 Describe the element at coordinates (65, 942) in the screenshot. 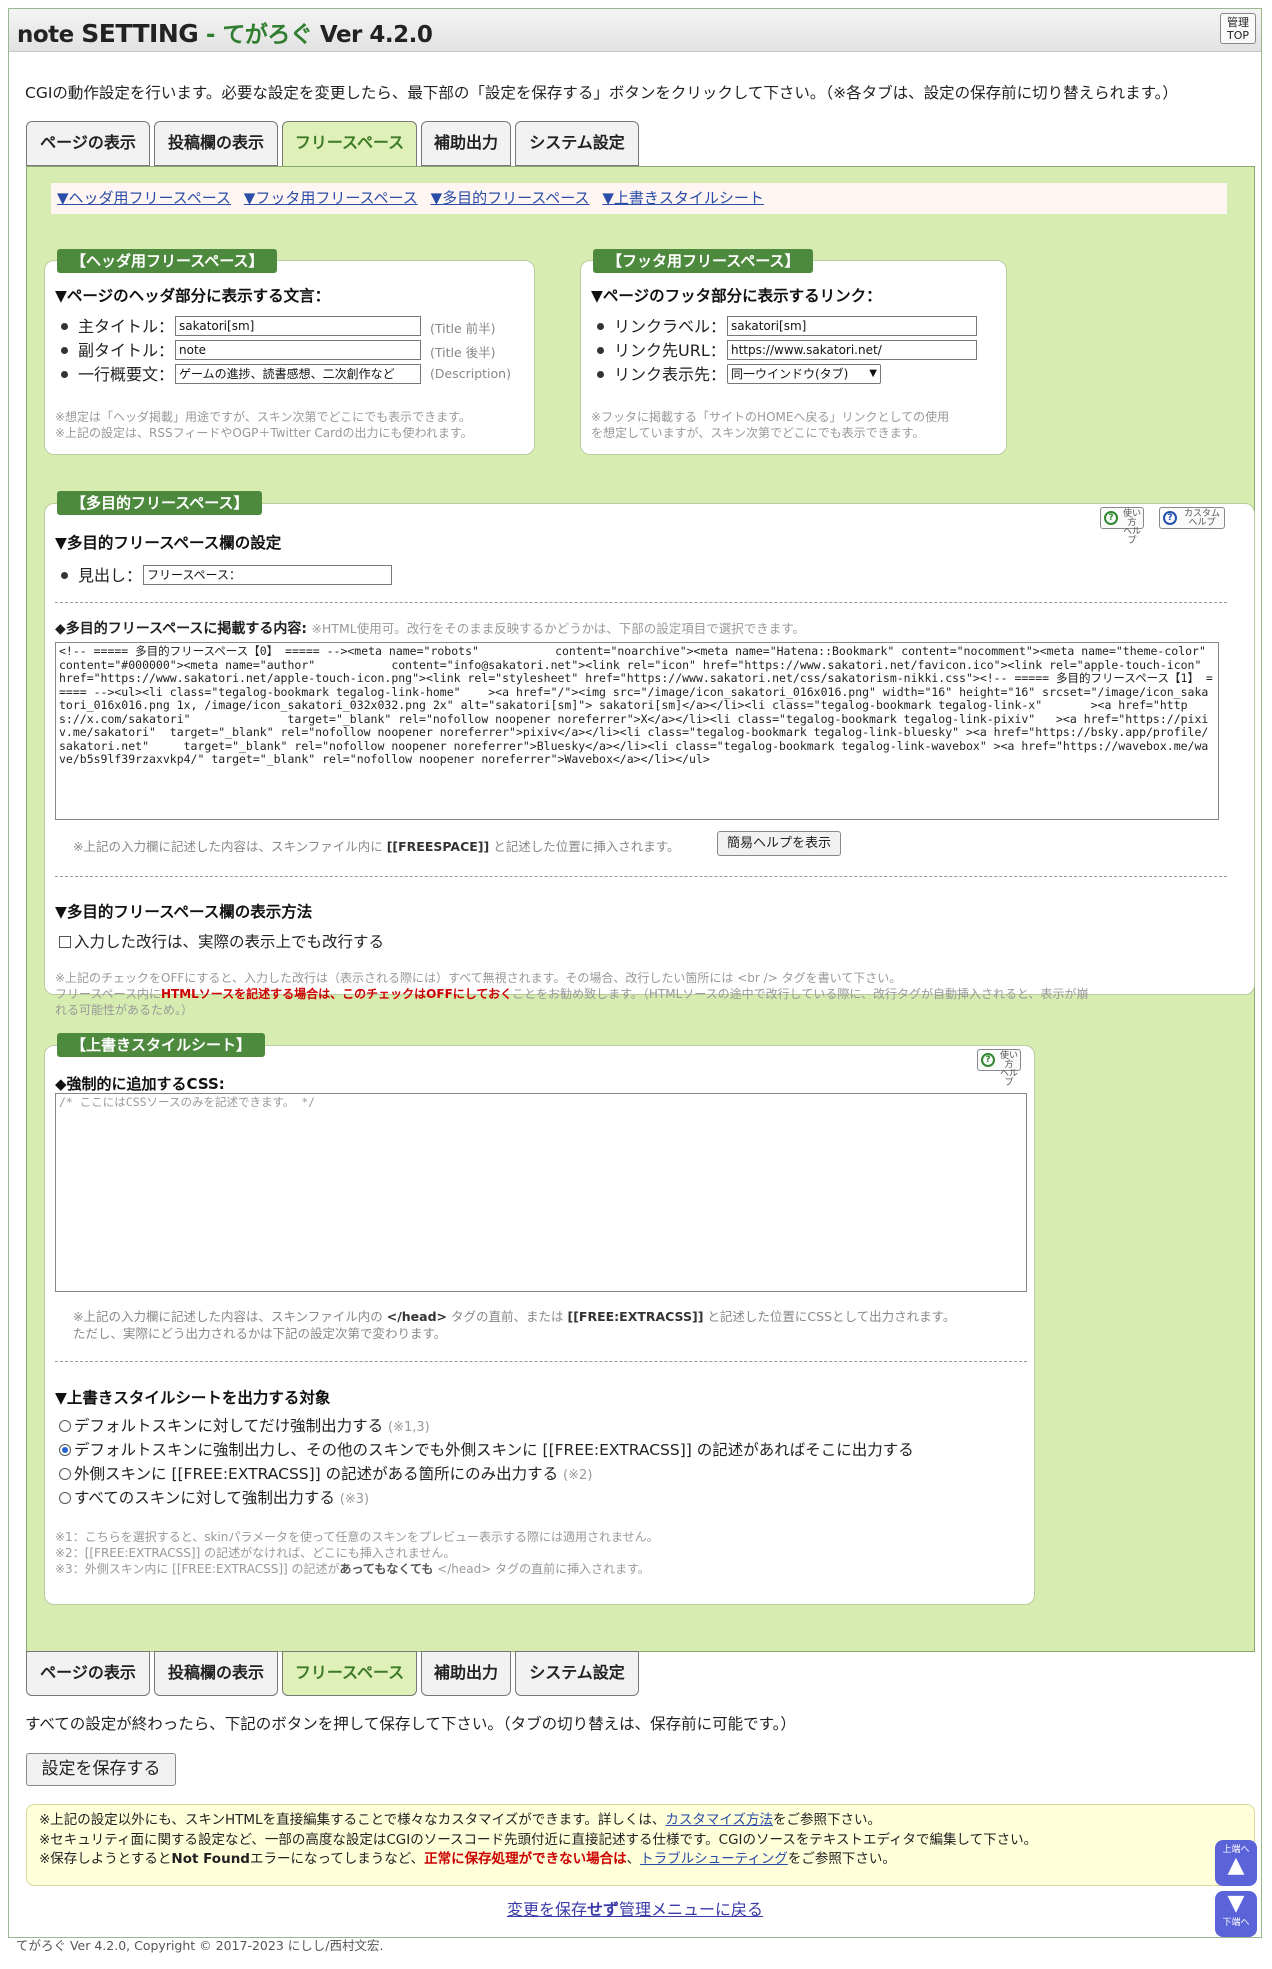

I see `newline-checkbox` at that location.